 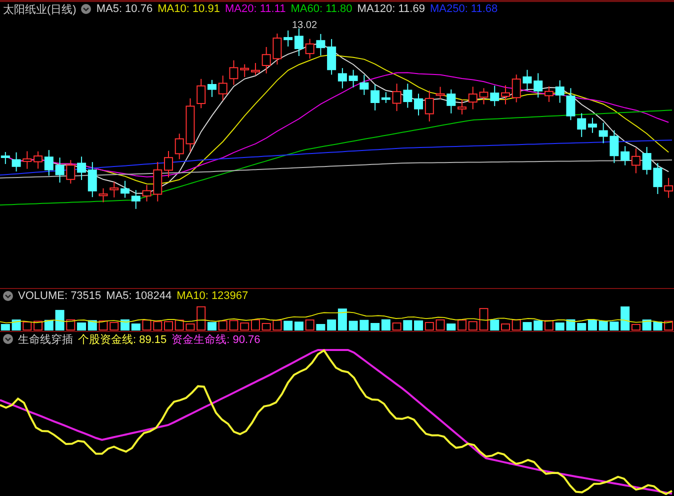 I want to click on legend-value: MA10: 123967, so click(x=212, y=296).